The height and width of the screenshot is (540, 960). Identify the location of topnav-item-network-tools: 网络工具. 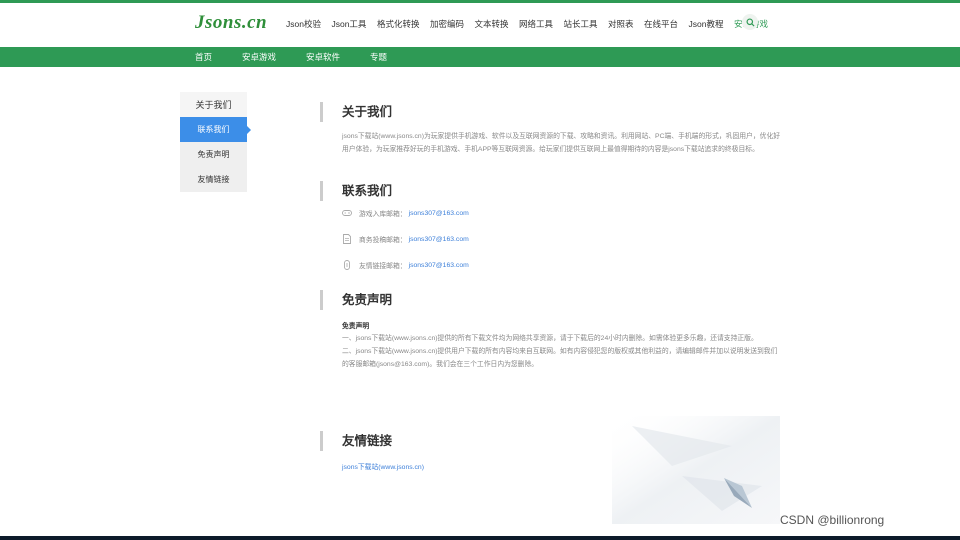
(536, 24).